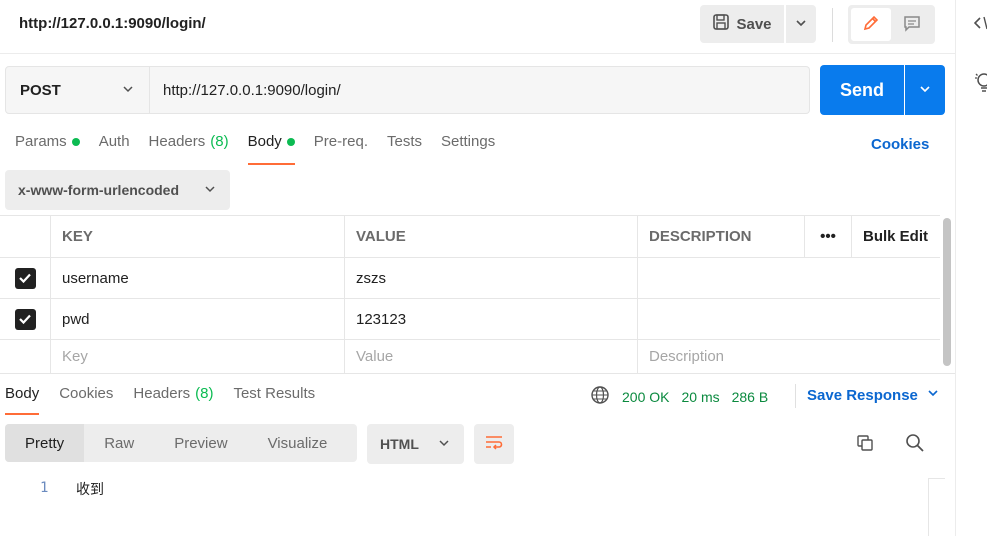 Image resolution: width=987 pixels, height=536 pixels. What do you see at coordinates (114, 141) in the screenshot?
I see `tab-label: Auth` at bounding box center [114, 141].